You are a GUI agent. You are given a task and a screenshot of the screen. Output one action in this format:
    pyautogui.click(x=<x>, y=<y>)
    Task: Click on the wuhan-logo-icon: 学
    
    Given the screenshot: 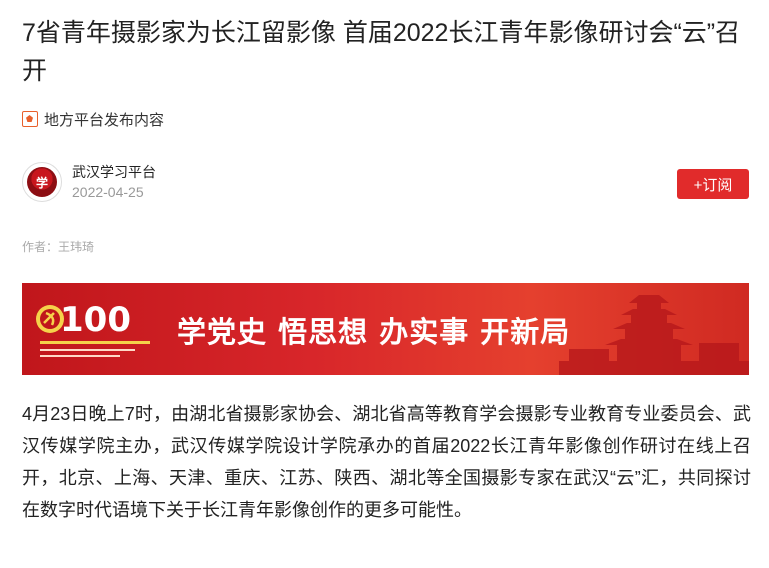 What is the action you would take?
    pyautogui.click(x=42, y=182)
    